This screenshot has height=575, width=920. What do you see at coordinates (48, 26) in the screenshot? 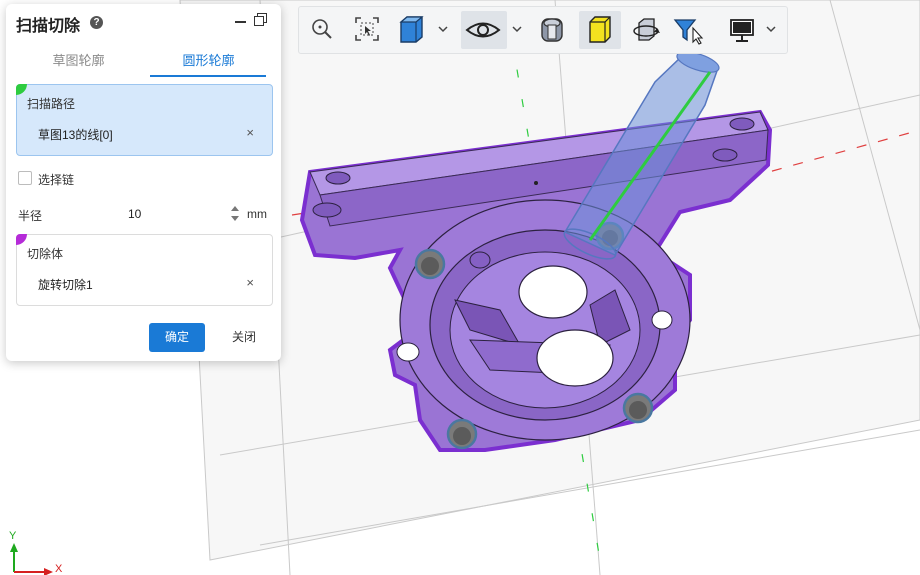
I see `panel-title: 扫描切除` at bounding box center [48, 26].